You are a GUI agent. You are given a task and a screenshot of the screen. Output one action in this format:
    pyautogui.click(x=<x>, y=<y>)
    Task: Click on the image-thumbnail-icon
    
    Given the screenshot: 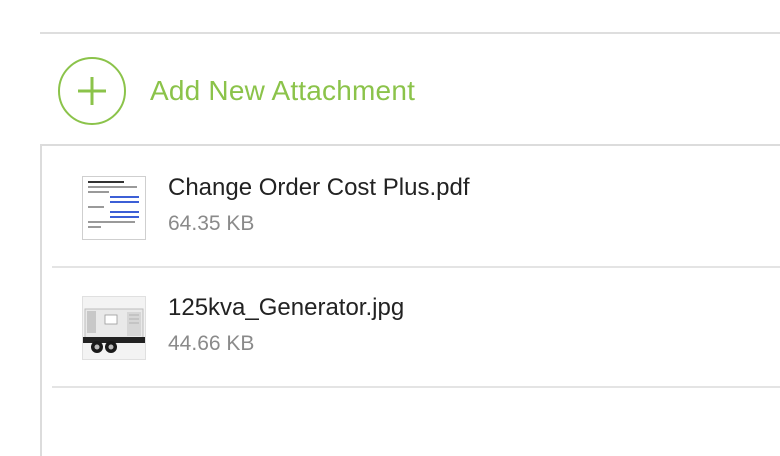 What is the action you would take?
    pyautogui.click(x=114, y=328)
    